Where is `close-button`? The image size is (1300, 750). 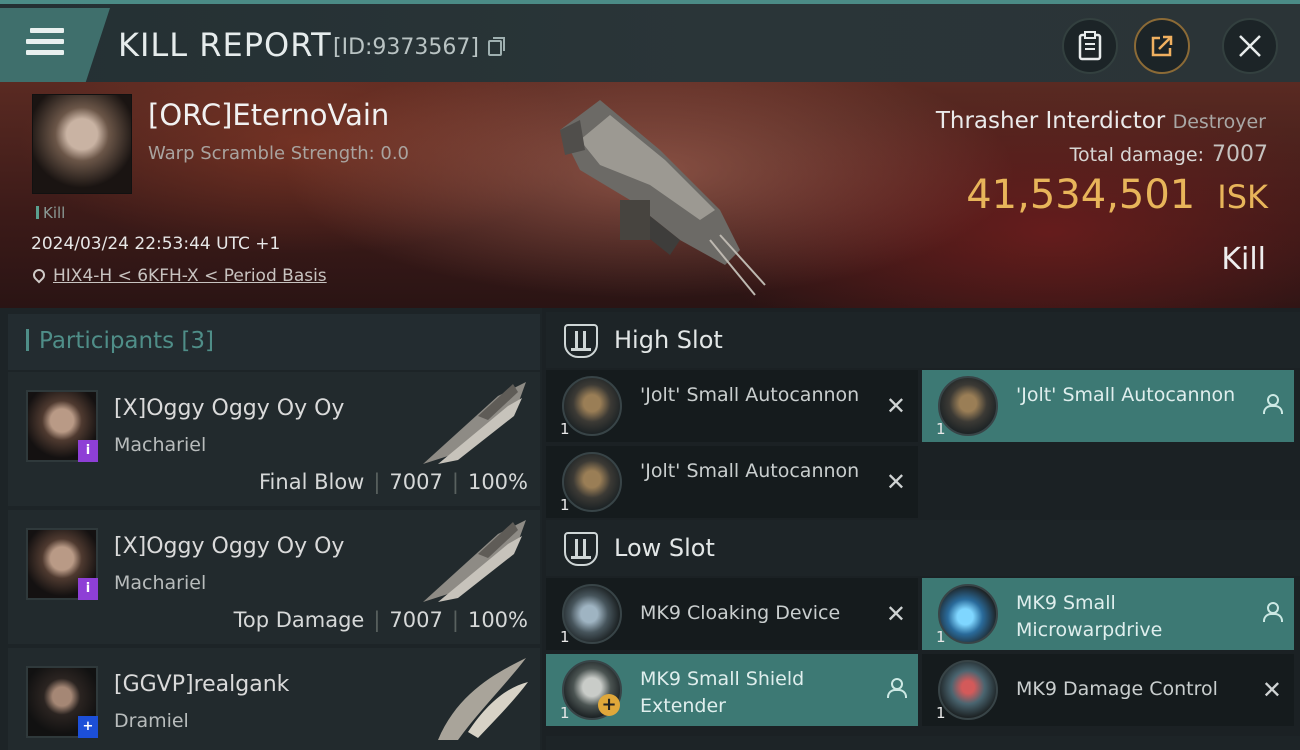 close-button is located at coordinates (1250, 46).